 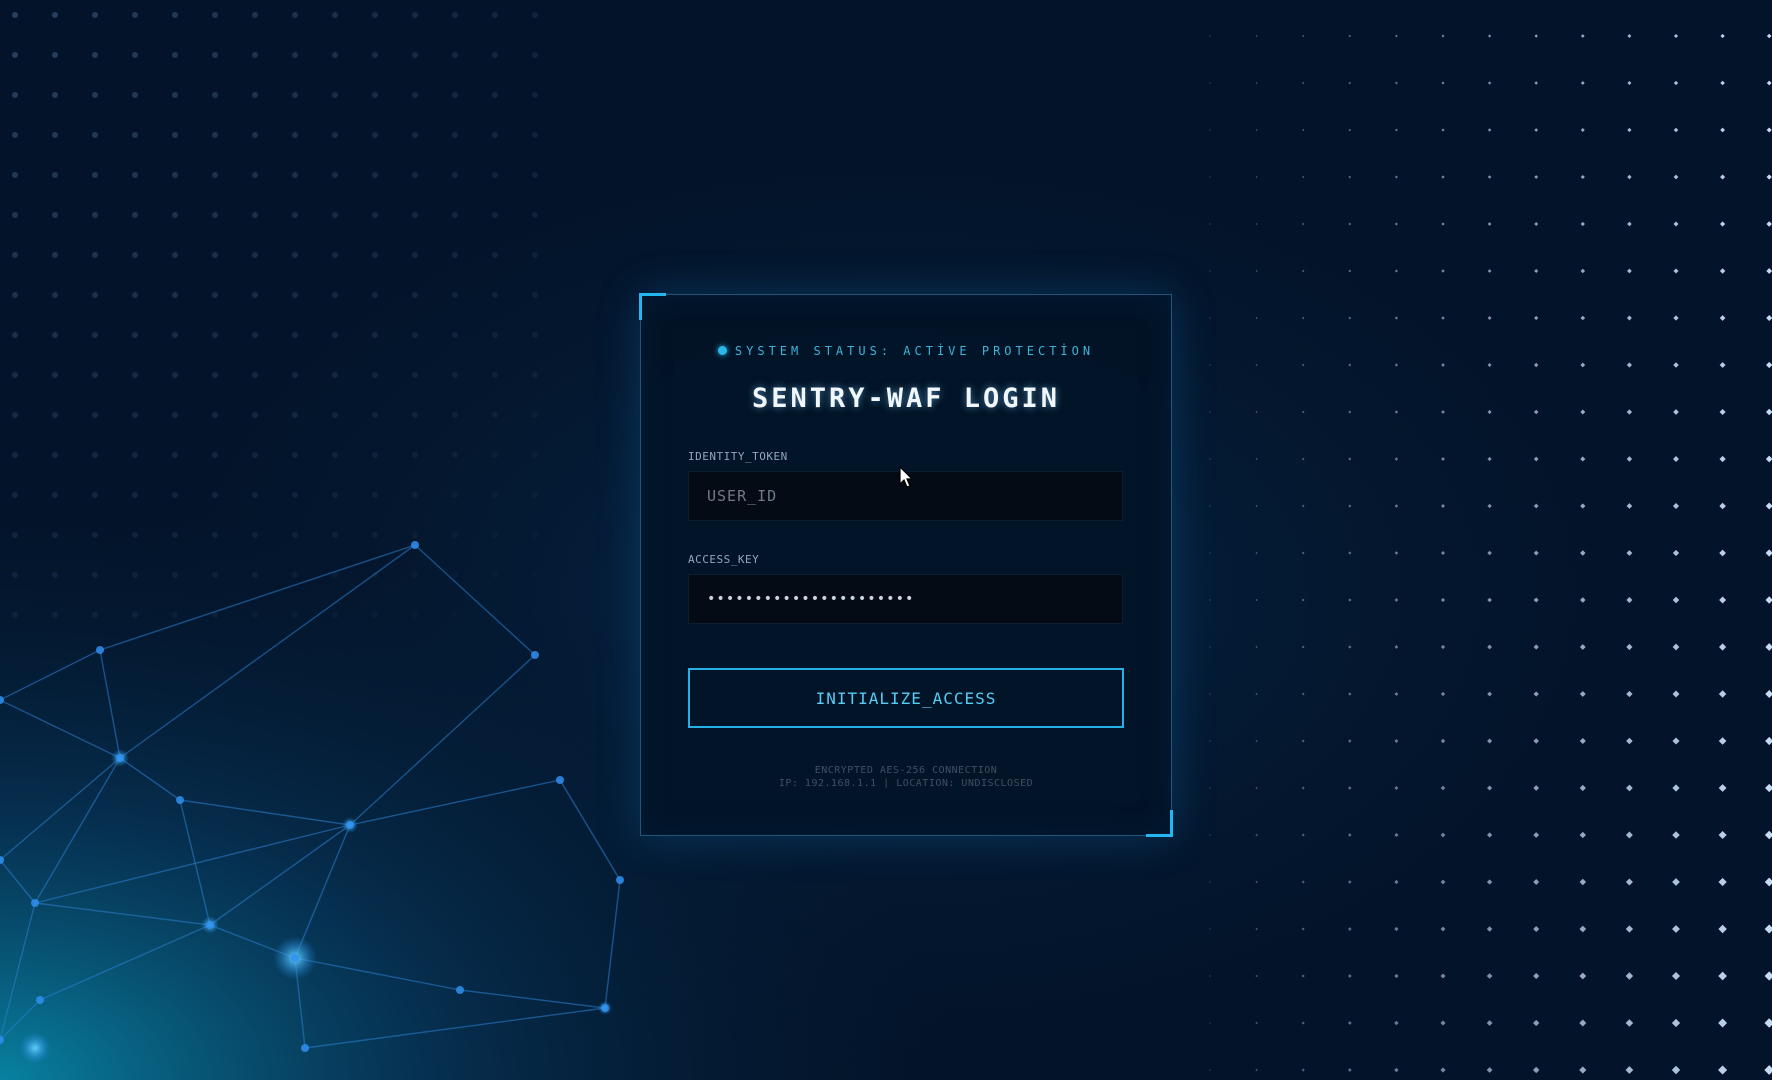 I want to click on access-key-input, so click(x=905, y=599).